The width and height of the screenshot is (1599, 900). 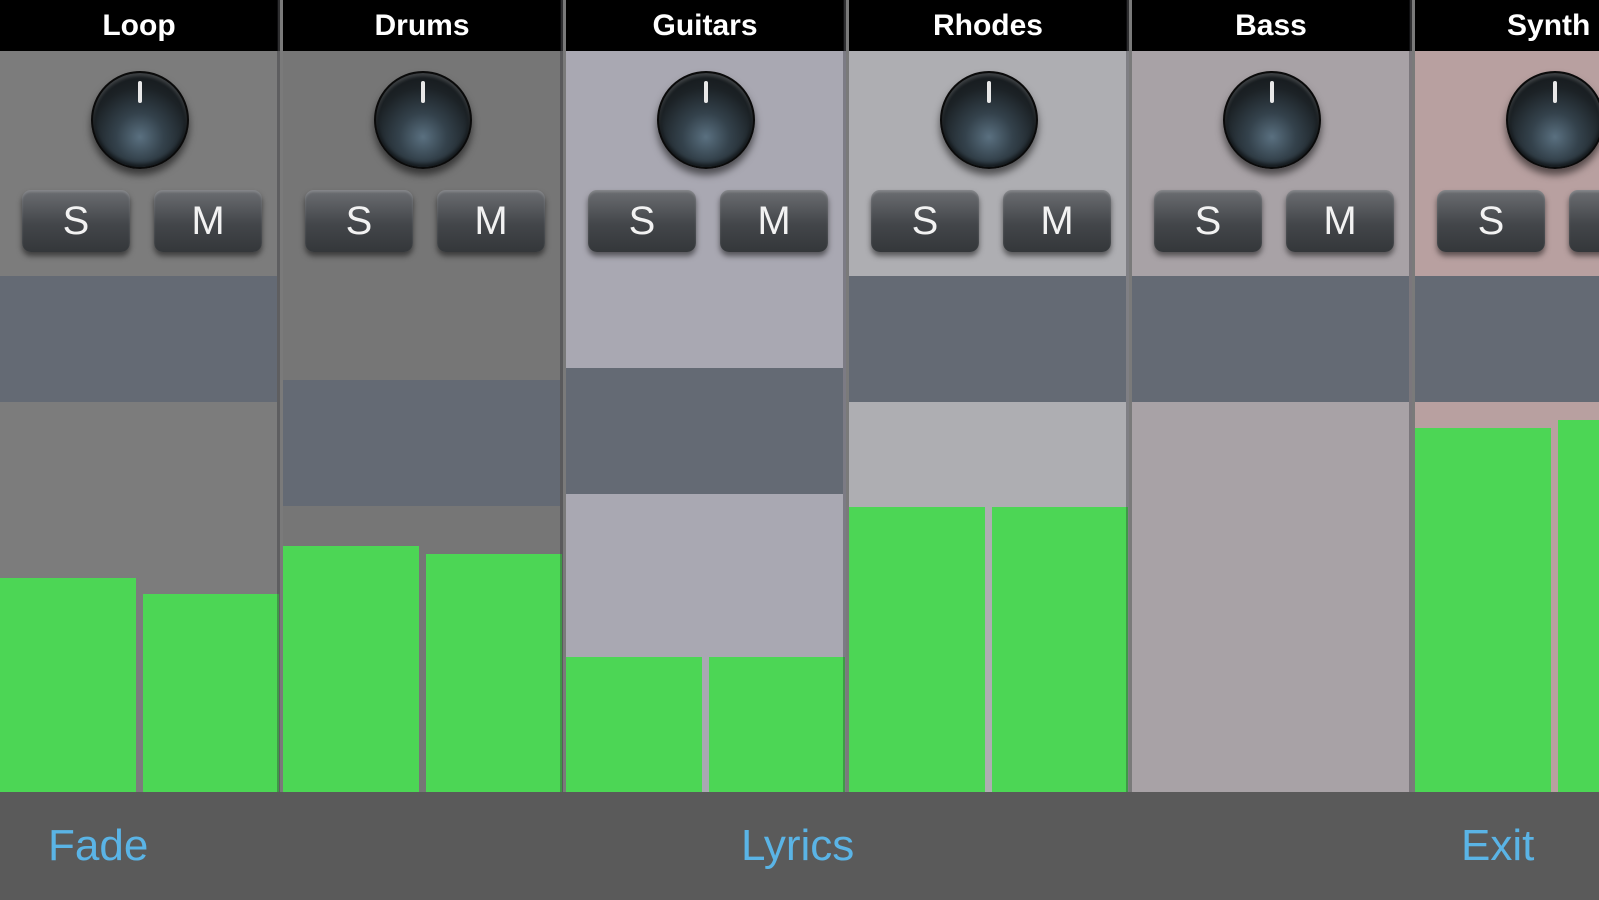 What do you see at coordinates (1272, 25) in the screenshot?
I see `channel-name: Bass` at bounding box center [1272, 25].